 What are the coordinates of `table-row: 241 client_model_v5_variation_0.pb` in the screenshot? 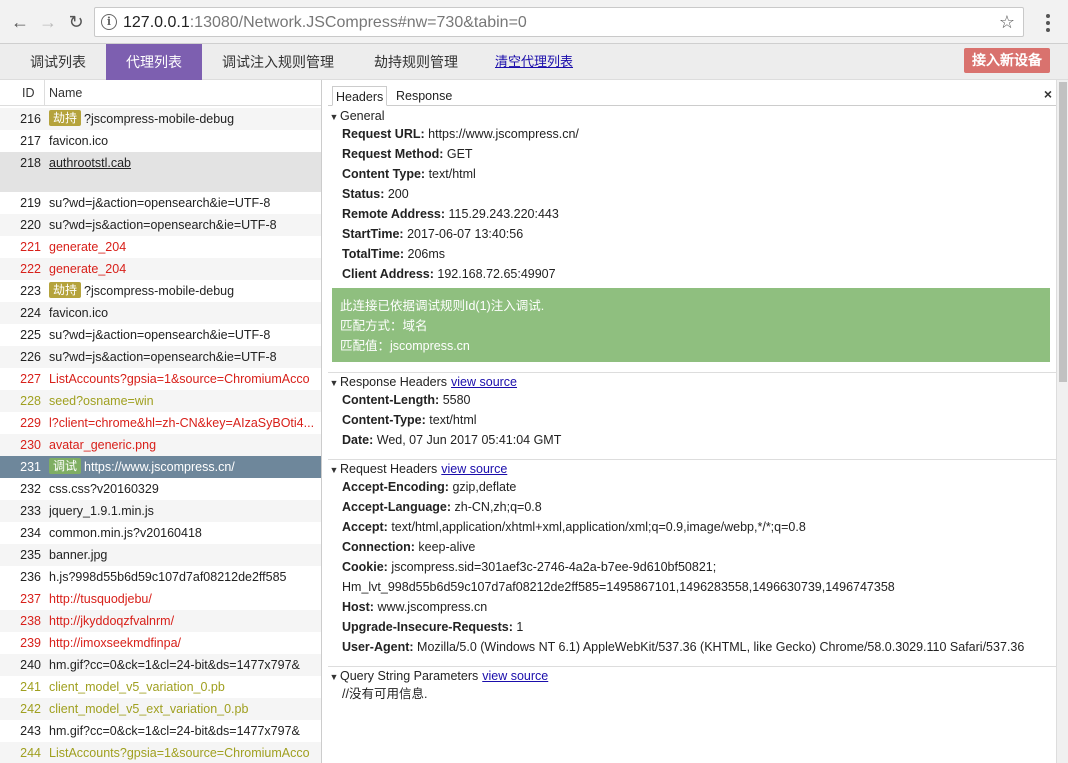 It's located at (160, 687).